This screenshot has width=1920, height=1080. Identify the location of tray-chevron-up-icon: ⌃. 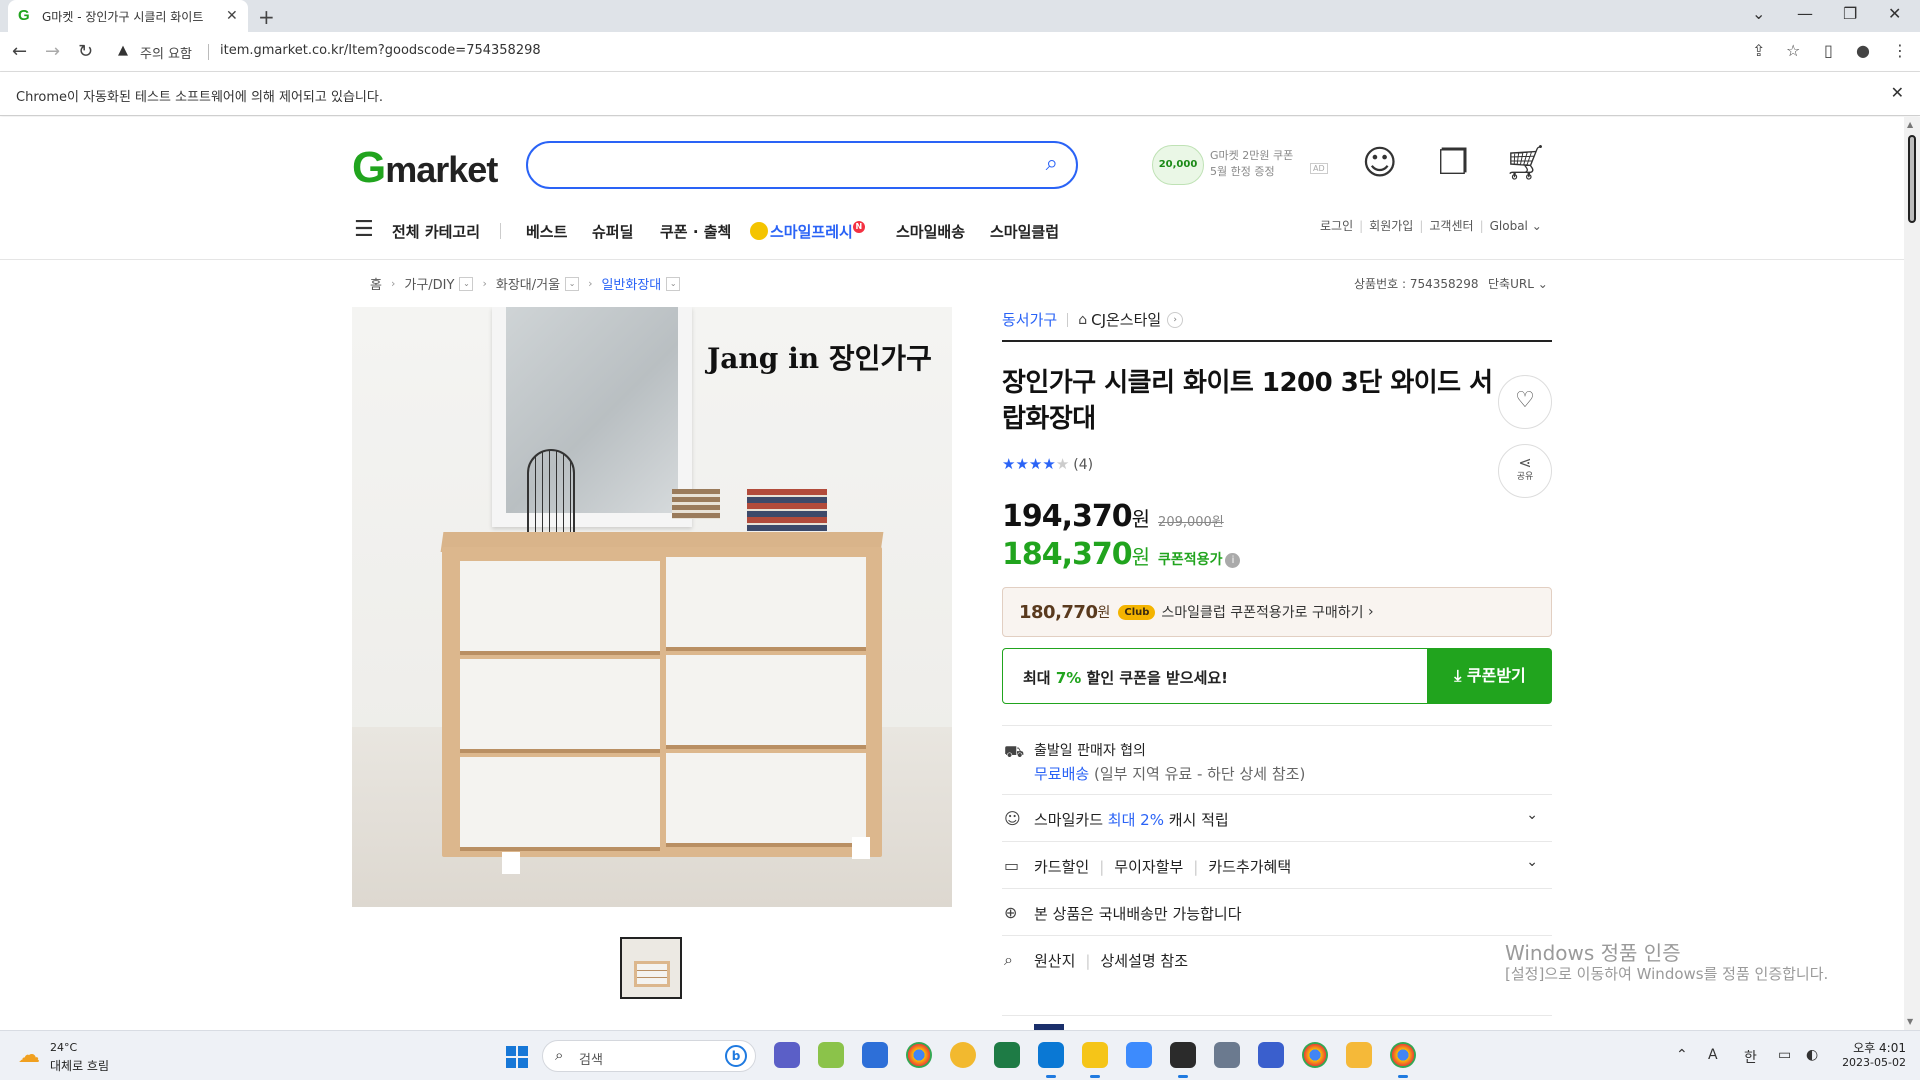
(1682, 1055).